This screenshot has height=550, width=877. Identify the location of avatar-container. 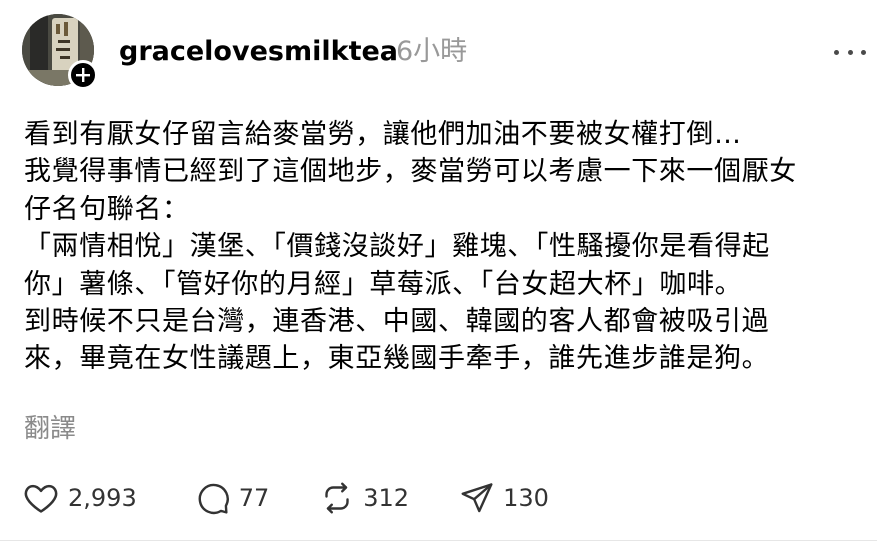
(60, 52).